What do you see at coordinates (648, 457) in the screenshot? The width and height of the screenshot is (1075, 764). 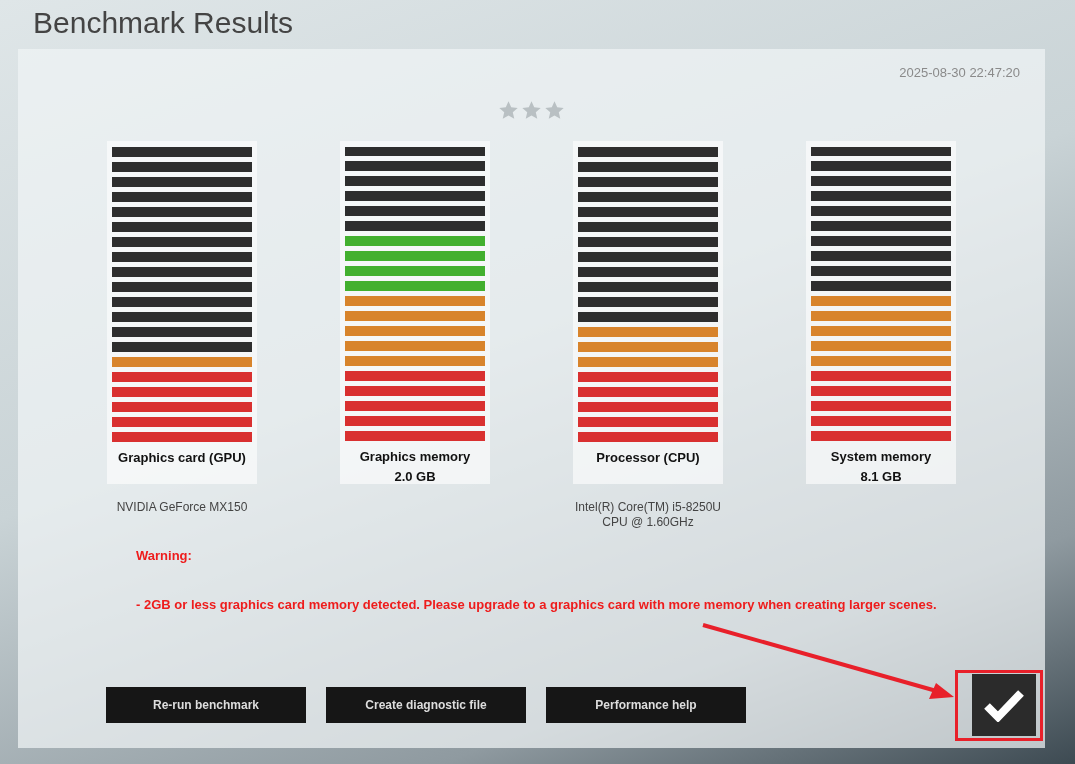 I see `component-label: Processor (CPU)` at bounding box center [648, 457].